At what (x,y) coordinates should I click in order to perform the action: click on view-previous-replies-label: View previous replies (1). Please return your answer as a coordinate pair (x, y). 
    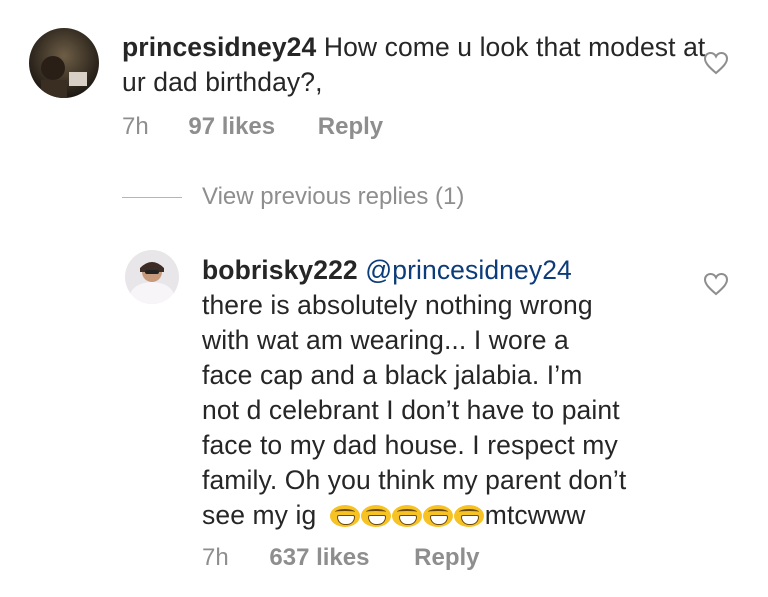
    Looking at the image, I should click on (333, 196).